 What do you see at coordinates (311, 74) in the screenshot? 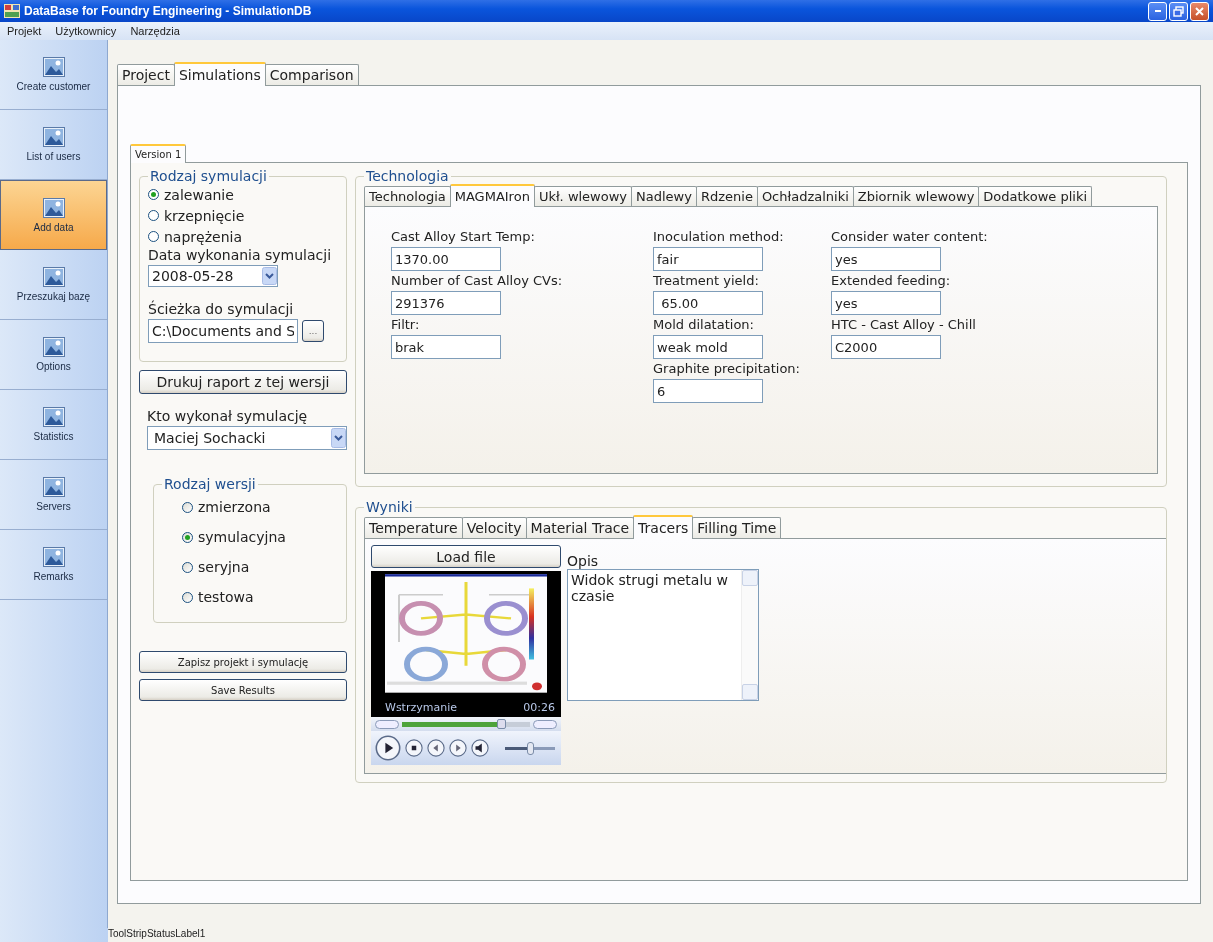
I see `tab: Comparison` at bounding box center [311, 74].